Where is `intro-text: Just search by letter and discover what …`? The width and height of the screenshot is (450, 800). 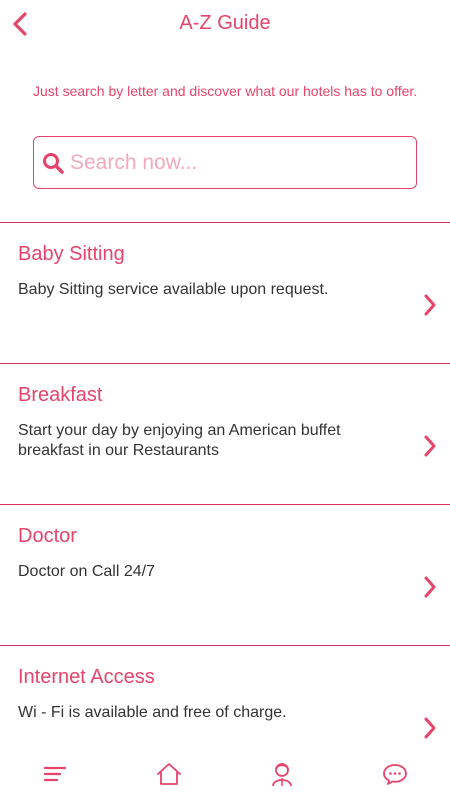
intro-text: Just search by letter and discover what … is located at coordinates (225, 91).